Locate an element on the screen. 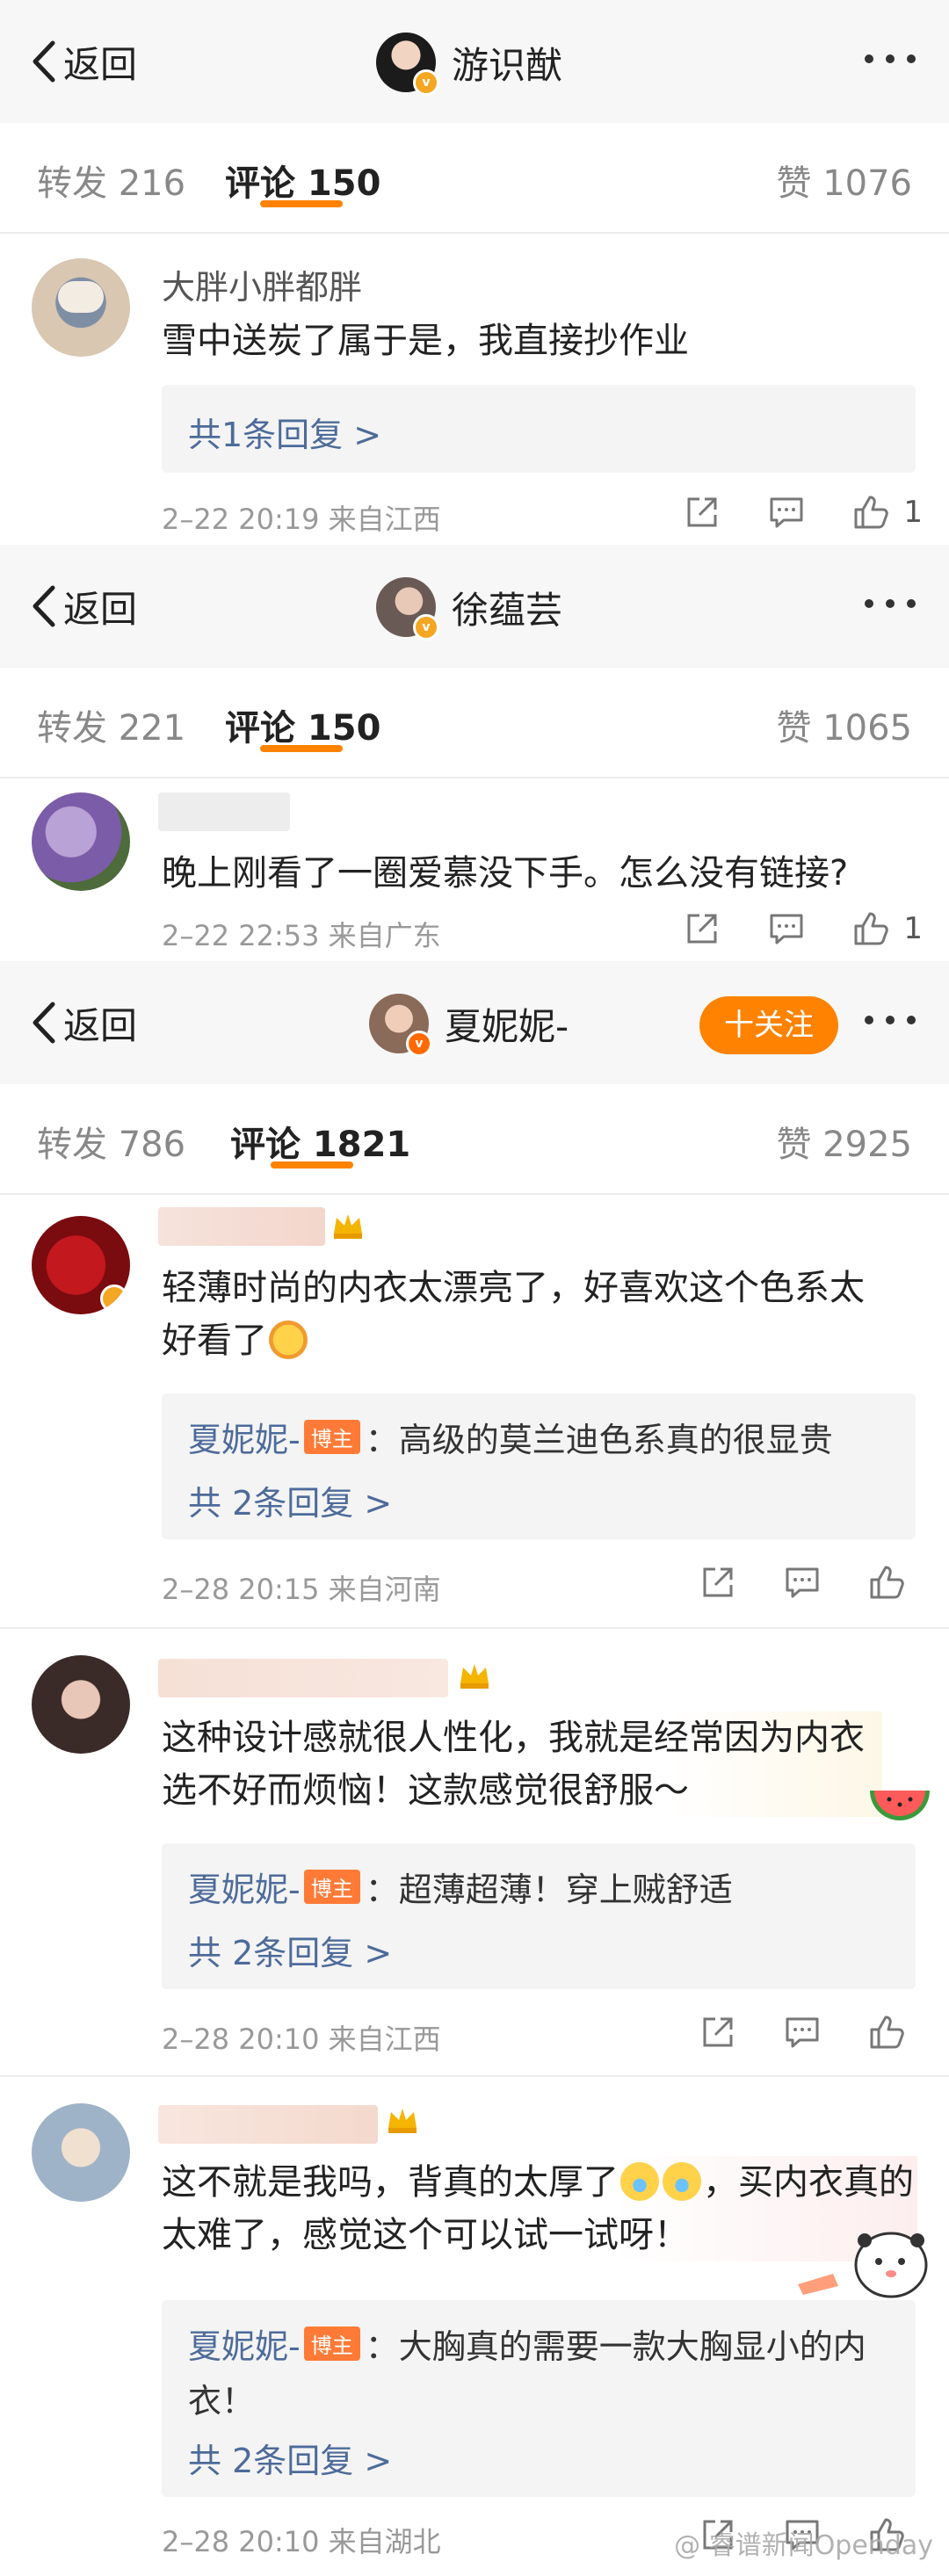 The image size is (949, 2576). view-replies-link: 共1条回复 > is located at coordinates (284, 432).